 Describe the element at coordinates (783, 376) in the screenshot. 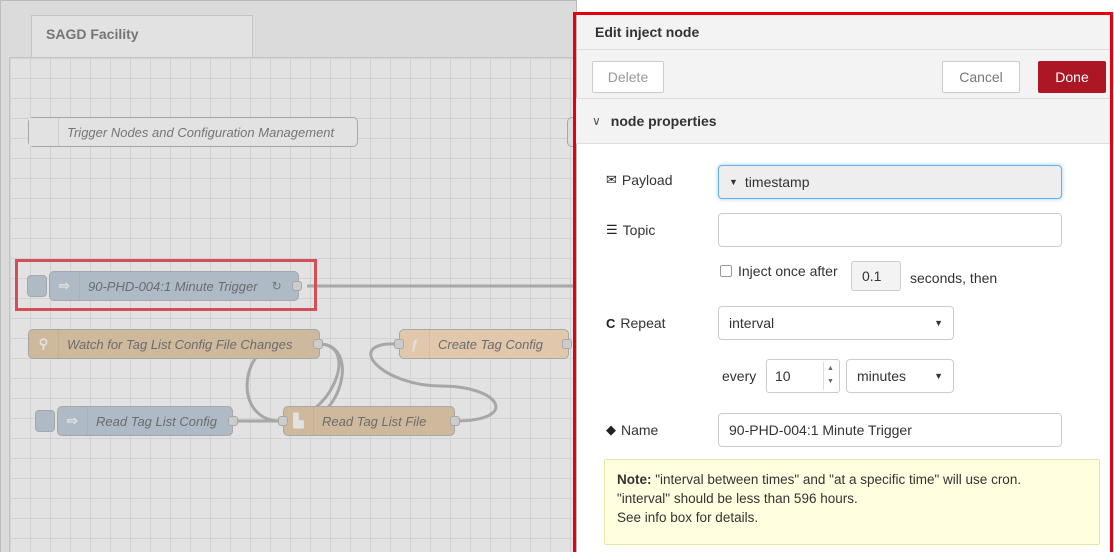

I see `interval-count-value: 10` at that location.